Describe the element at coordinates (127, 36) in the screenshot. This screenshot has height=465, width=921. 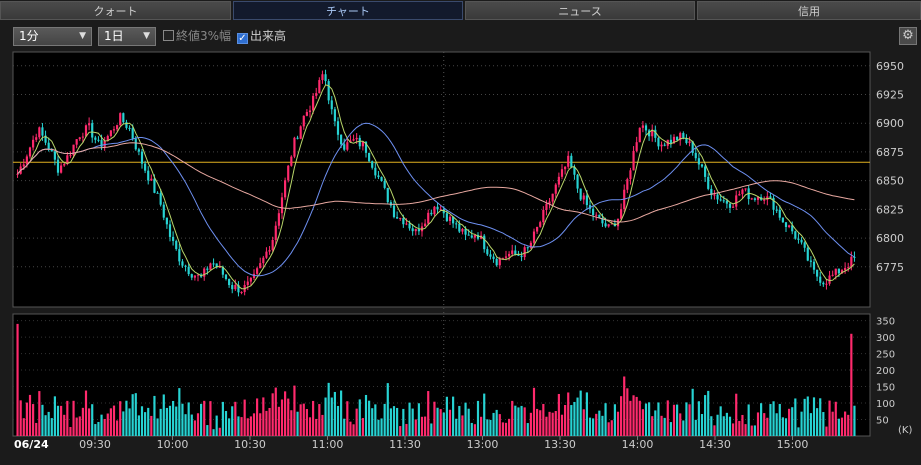
I see `period-select: 1日 ▼` at that location.